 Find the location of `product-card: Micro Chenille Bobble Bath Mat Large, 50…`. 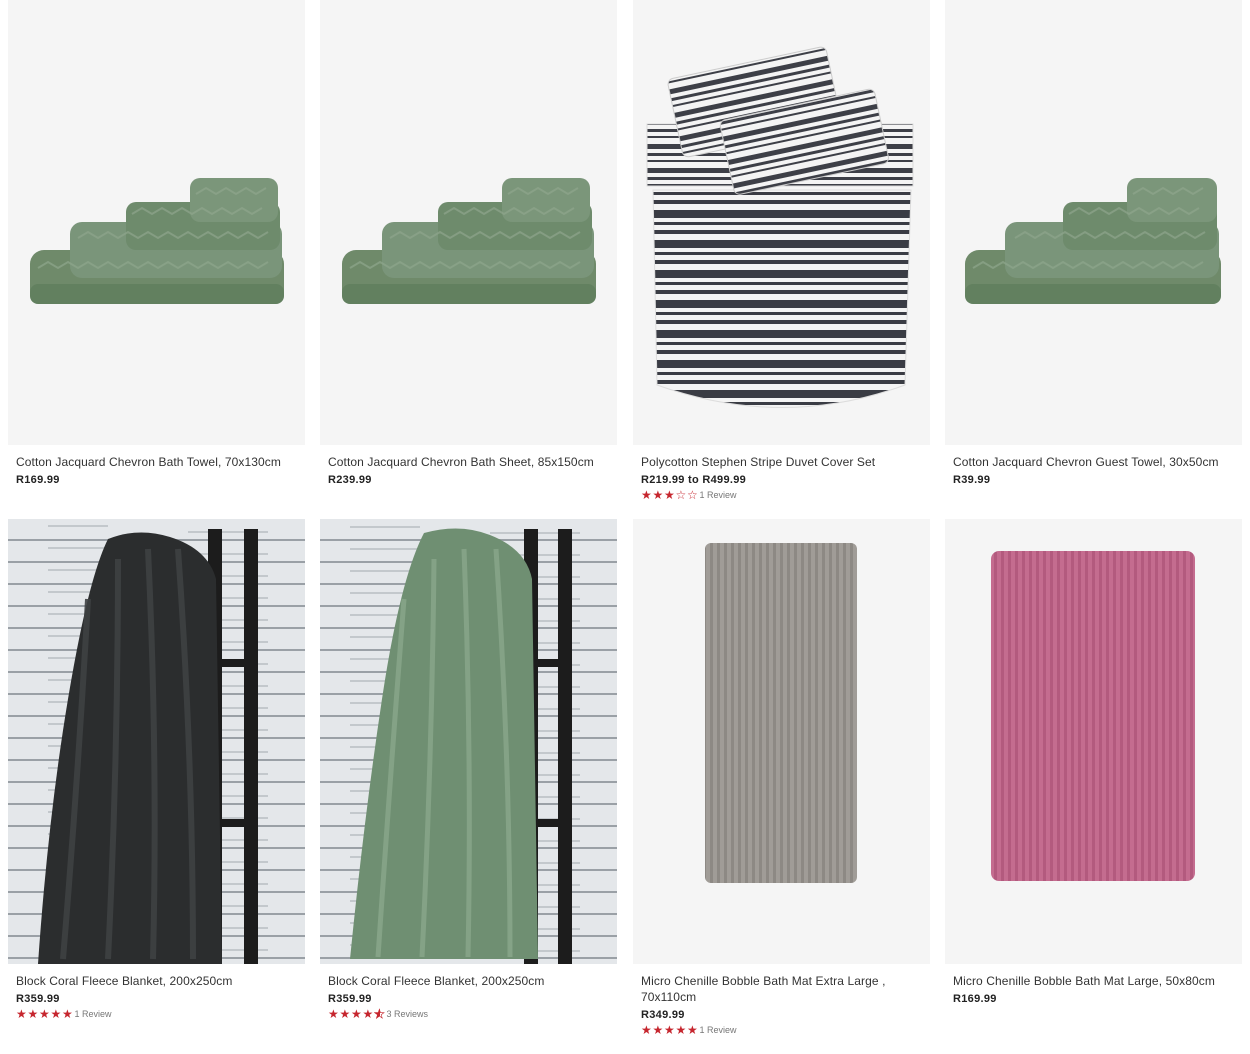

product-card: Micro Chenille Bobble Bath Mat Large, 50… is located at coordinates (1093, 762).